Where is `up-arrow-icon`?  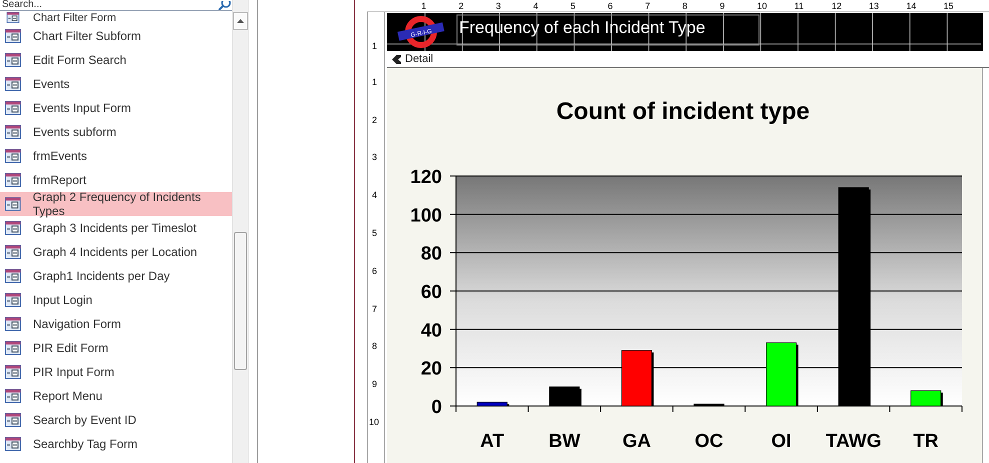 up-arrow-icon is located at coordinates (240, 21).